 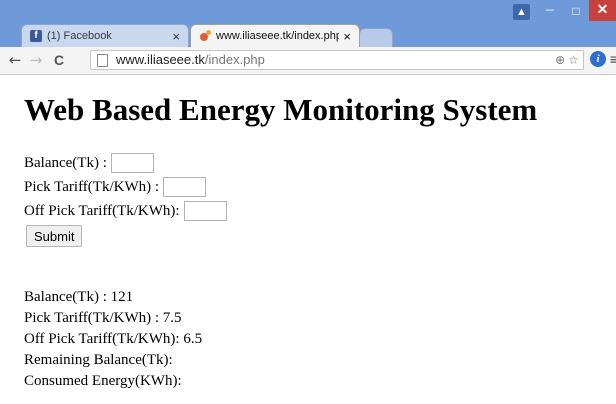 What do you see at coordinates (65, 162) in the screenshot?
I see `balance-label: Balance(Tk) :` at bounding box center [65, 162].